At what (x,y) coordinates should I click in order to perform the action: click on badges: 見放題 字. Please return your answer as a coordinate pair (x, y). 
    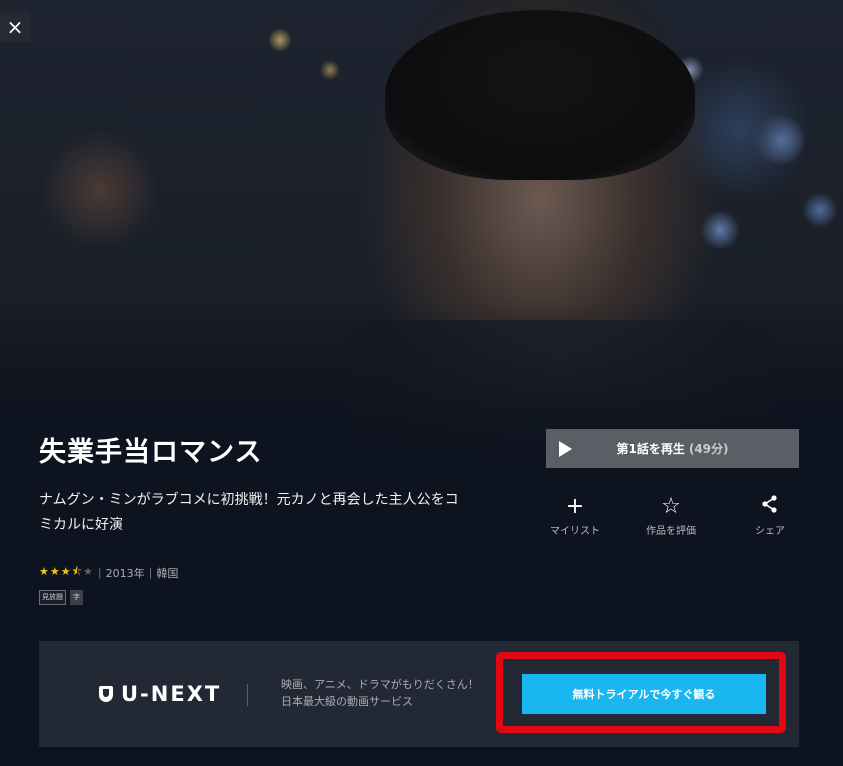
    Looking at the image, I should click on (61, 597).